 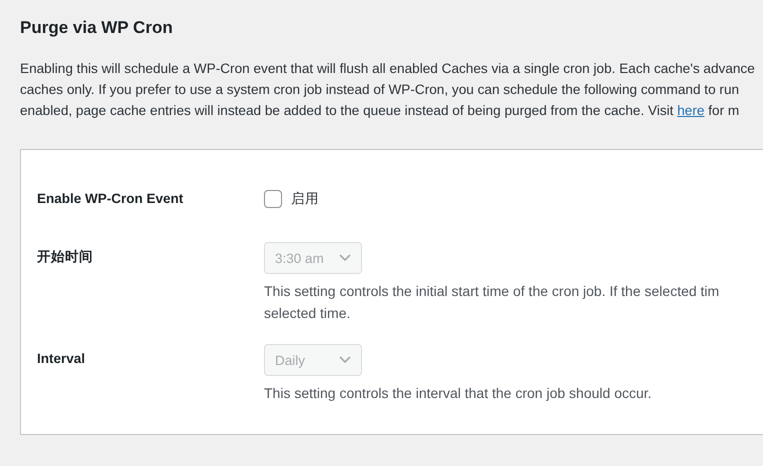 I want to click on setting-label: 开始时间, so click(x=65, y=257).